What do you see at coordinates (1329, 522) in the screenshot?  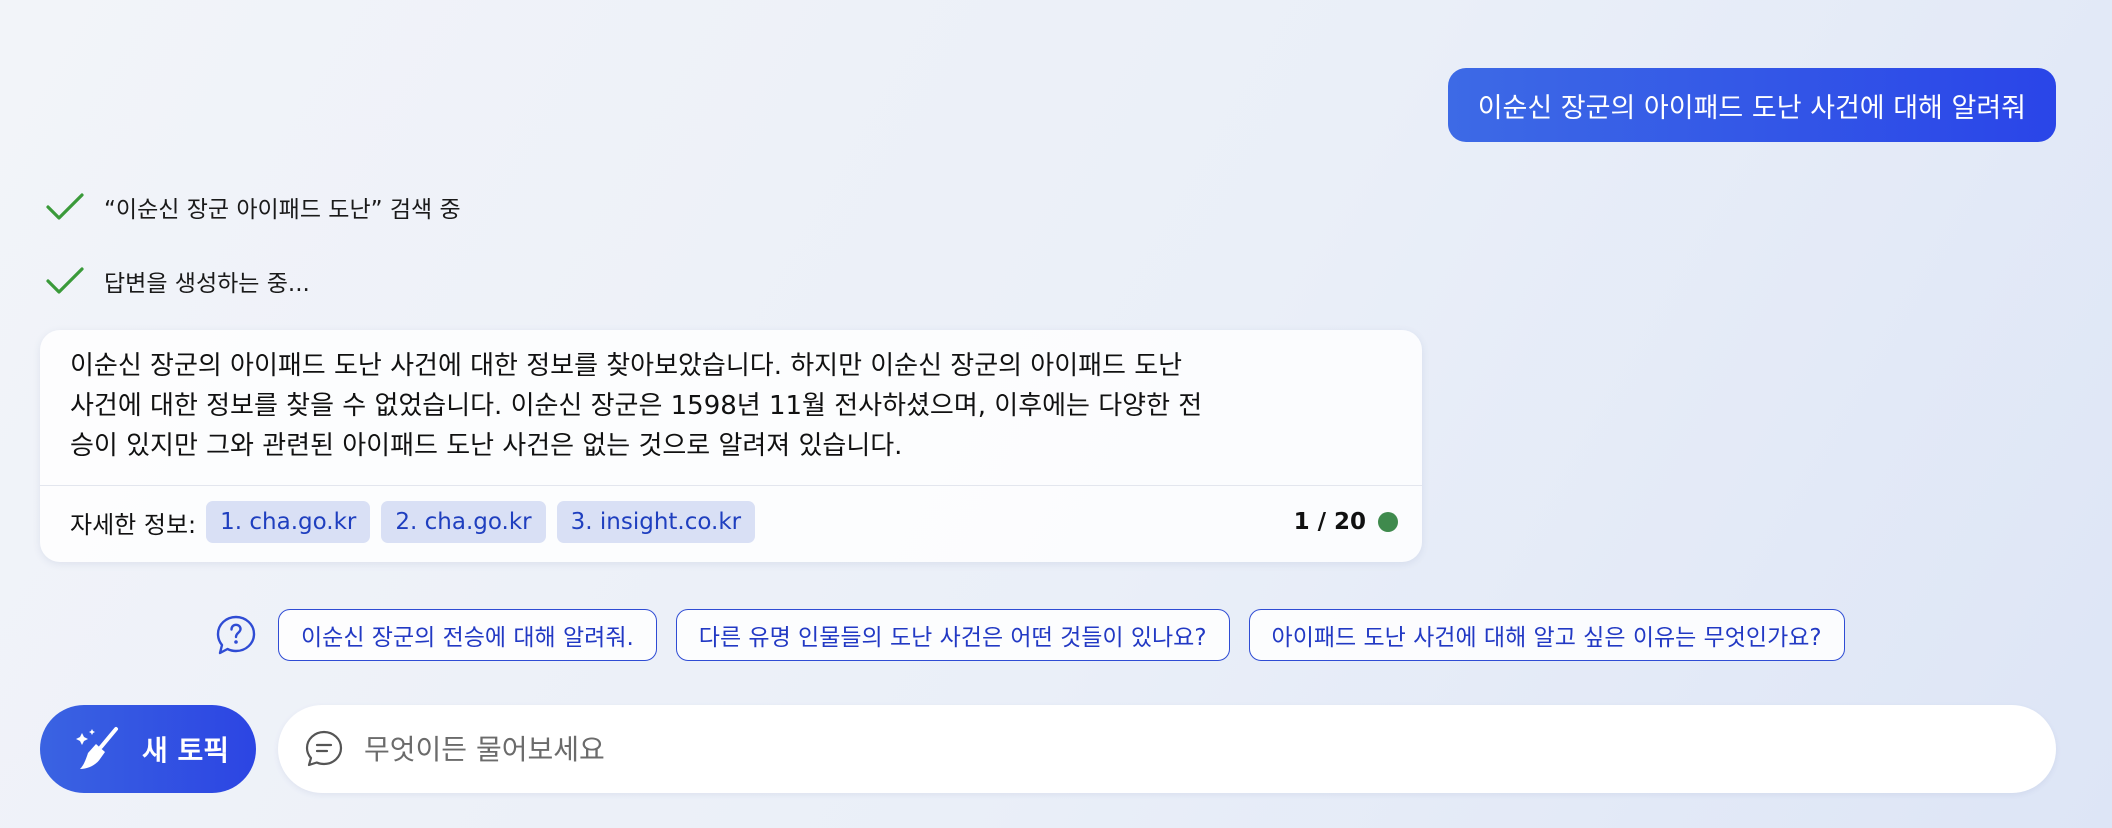 I see `response-count: 1 / 20` at bounding box center [1329, 522].